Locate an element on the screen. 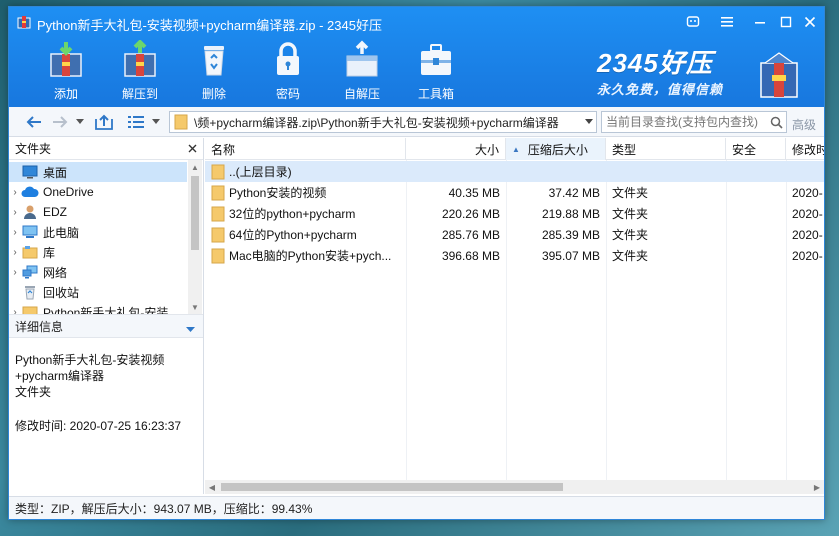 The height and width of the screenshot is (536, 839). file-list-horizontal-scrollbar: ◀ ▶ is located at coordinates (514, 487).